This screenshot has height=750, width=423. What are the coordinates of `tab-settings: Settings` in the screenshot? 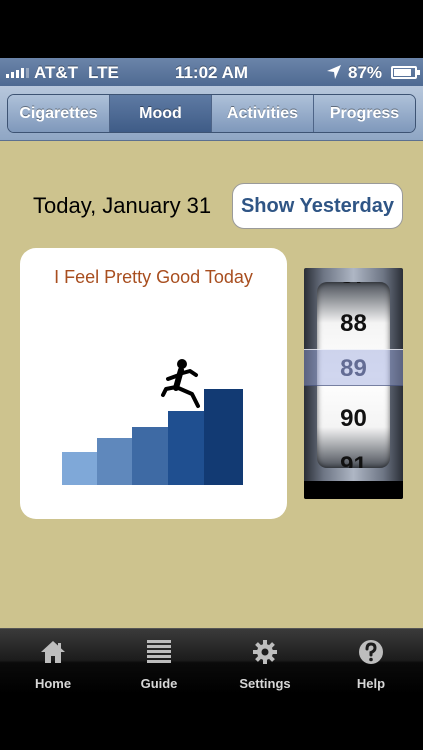 It's located at (265, 662).